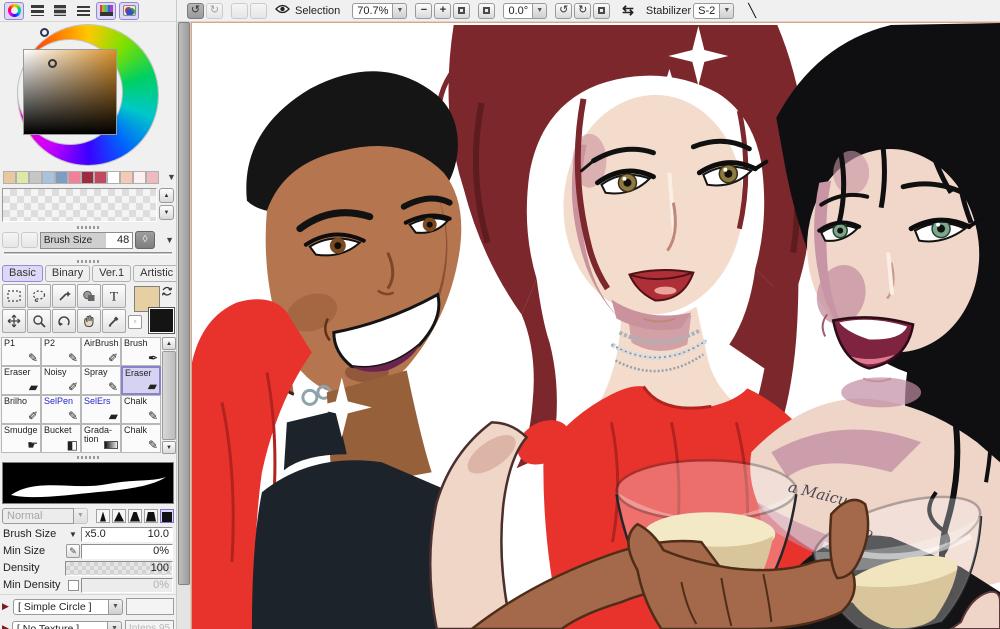 Image resolution: width=1000 pixels, height=629 pixels. Describe the element at coordinates (145, 240) in the screenshot. I see `eraser-toggle-button: ◊` at that location.